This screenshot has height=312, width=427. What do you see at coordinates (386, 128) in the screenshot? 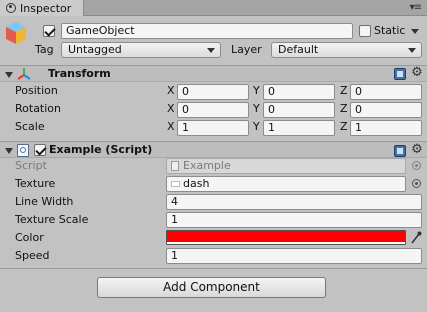
I see `scale-z-field: 1` at bounding box center [386, 128].